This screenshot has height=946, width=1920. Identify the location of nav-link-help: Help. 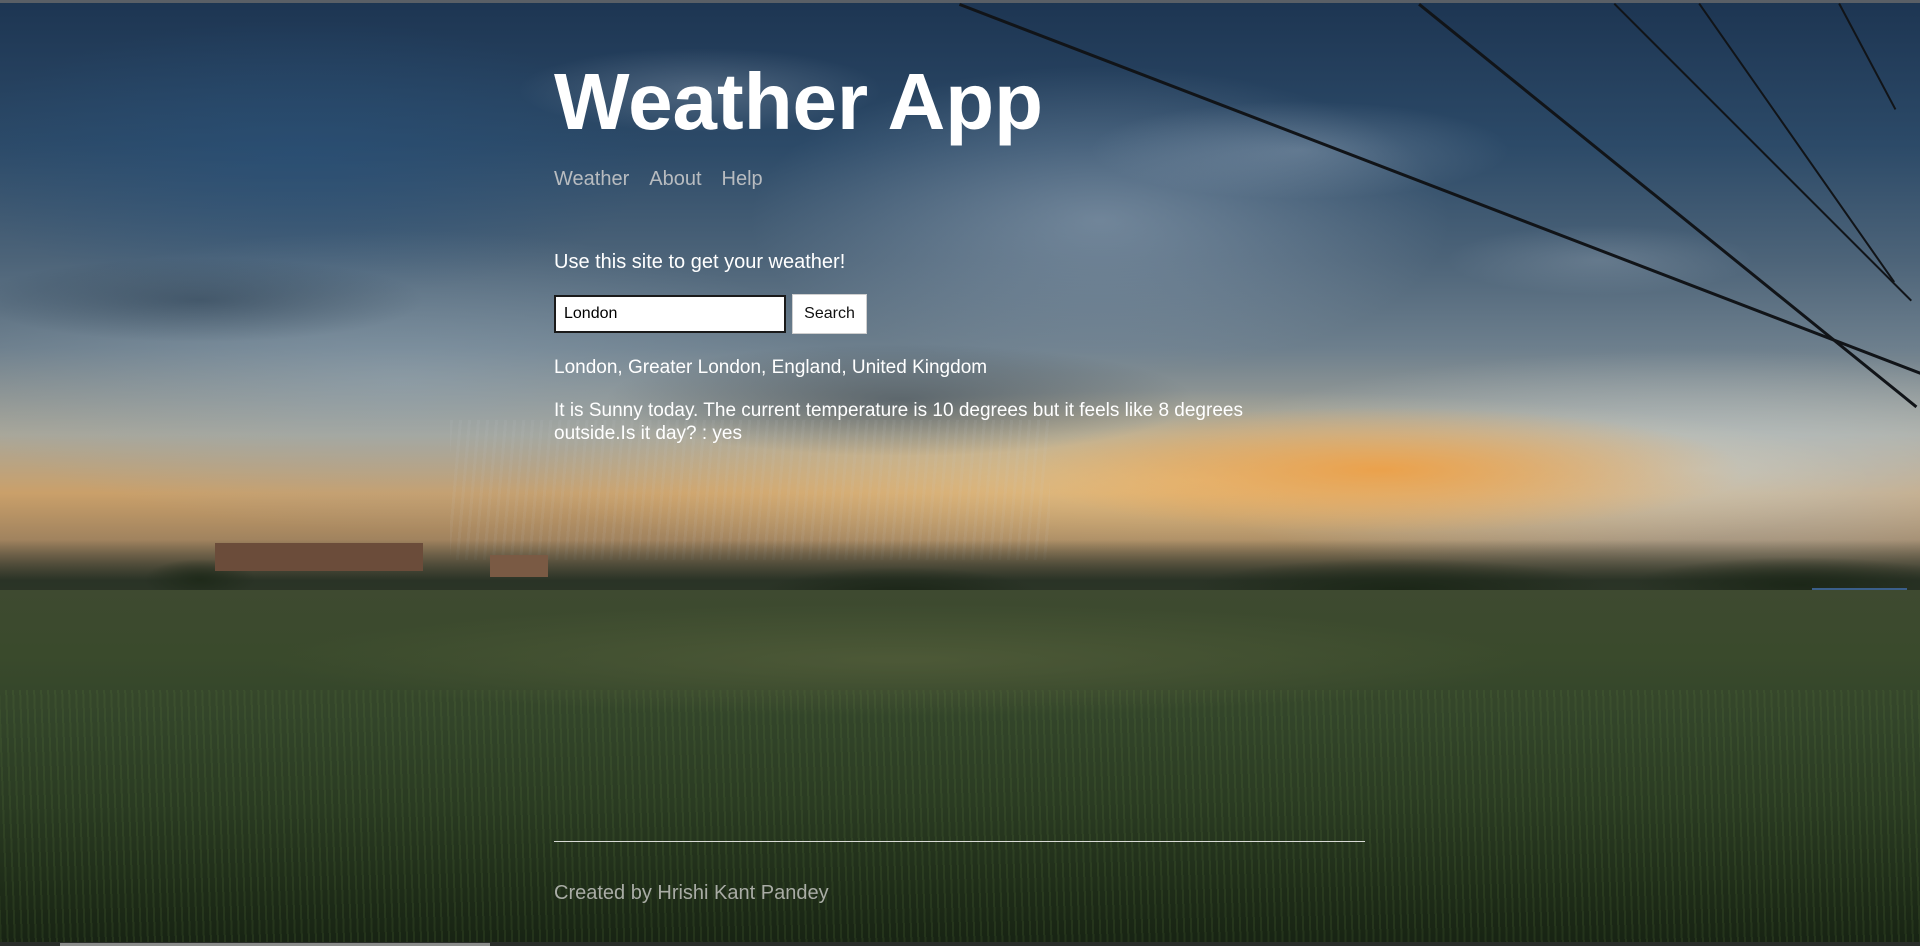
(742, 179).